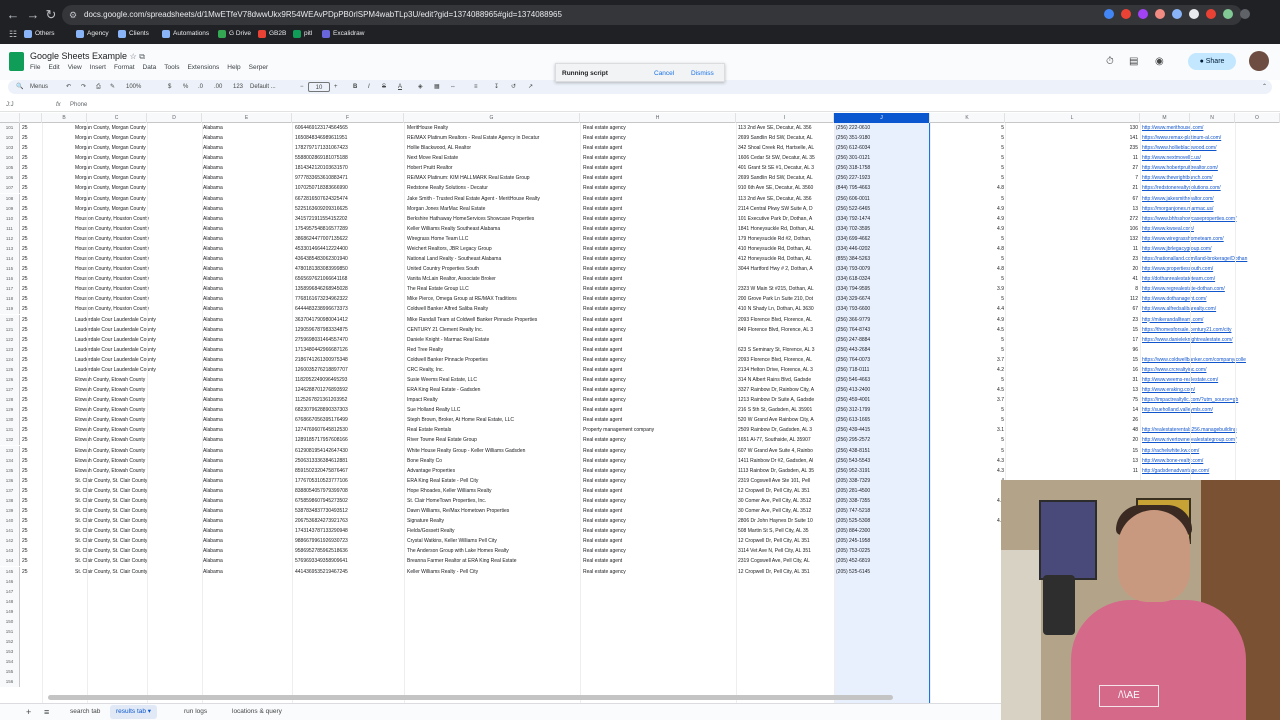  What do you see at coordinates (1114, 350) in the screenshot?
I see `cell-reviews: 96` at bounding box center [1114, 350].